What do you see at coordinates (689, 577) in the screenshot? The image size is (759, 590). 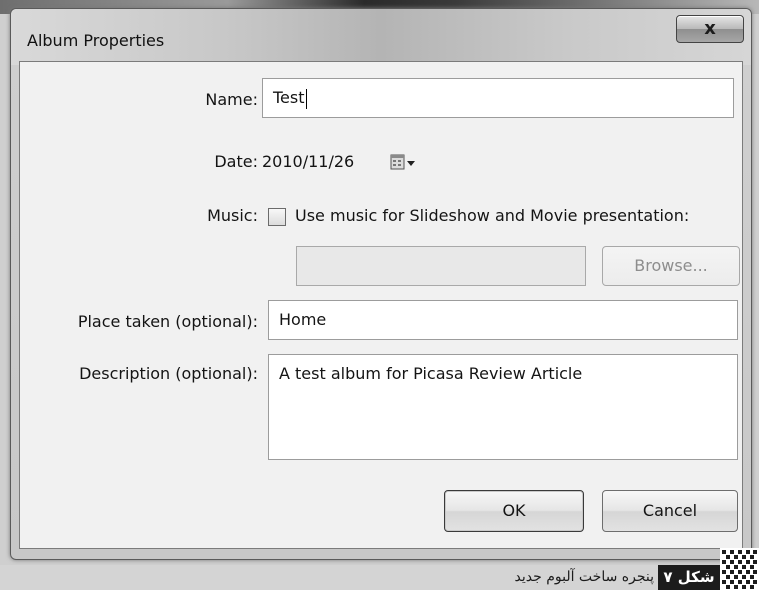 I see `figure-label: شکل ۷` at bounding box center [689, 577].